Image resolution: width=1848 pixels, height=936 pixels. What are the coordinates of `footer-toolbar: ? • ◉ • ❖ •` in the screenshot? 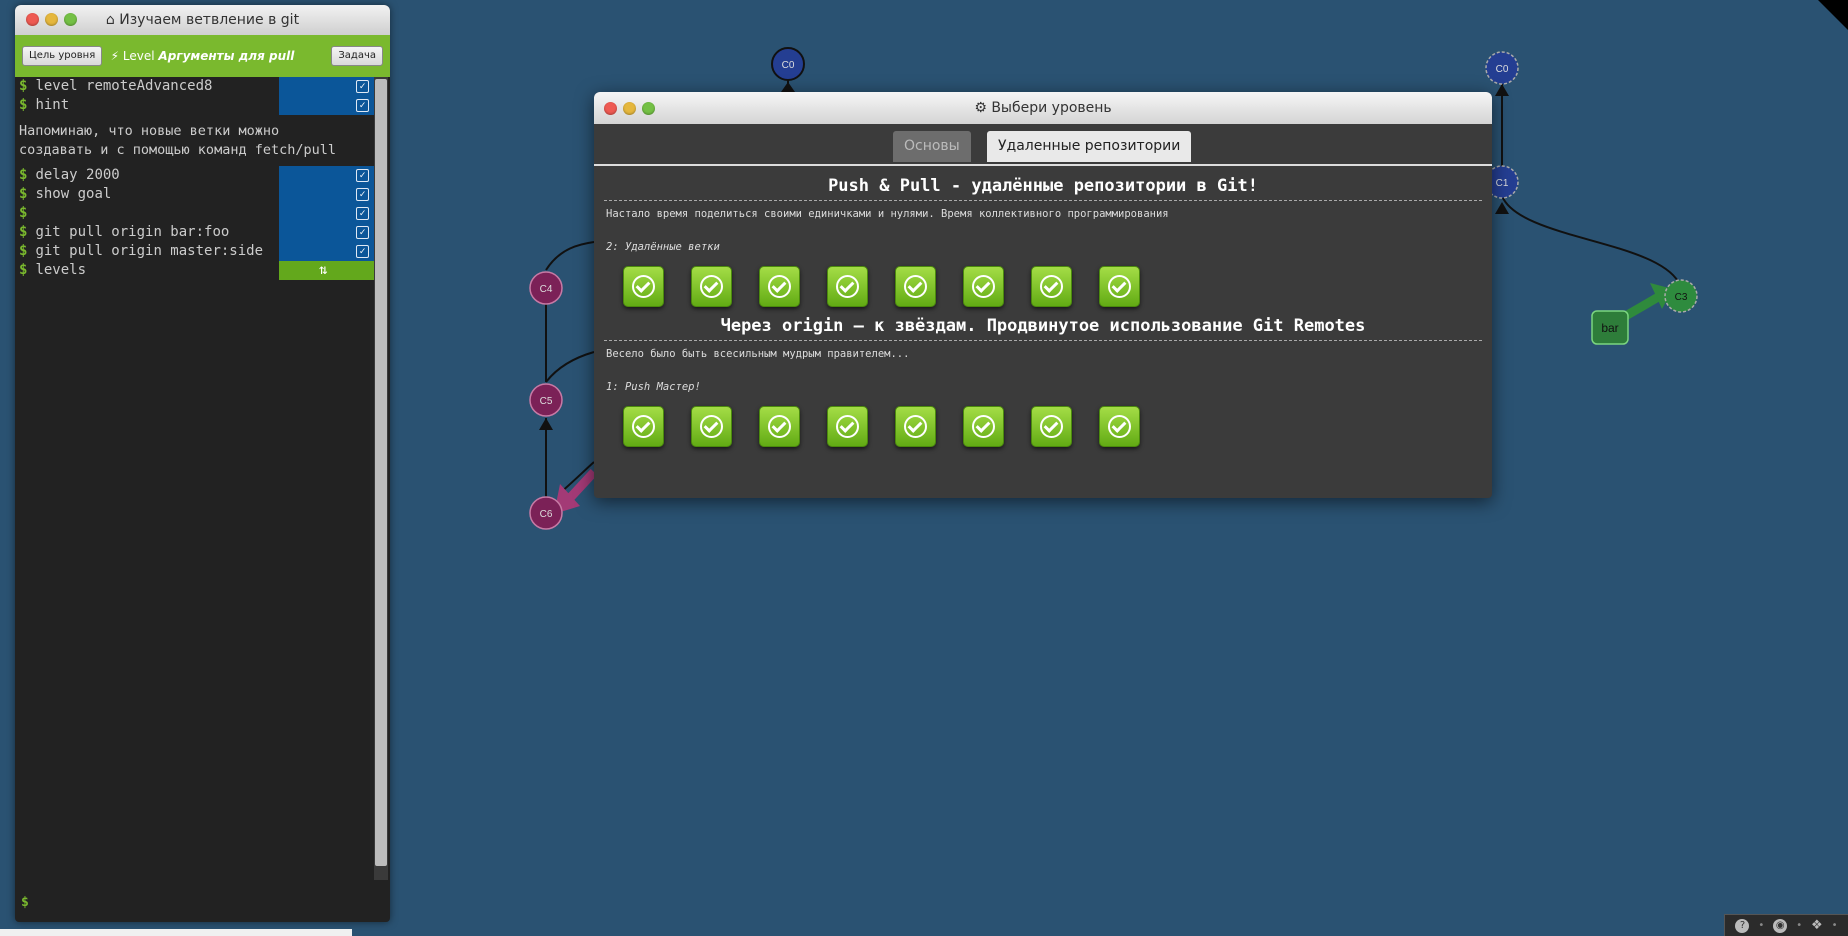 It's located at (1786, 925).